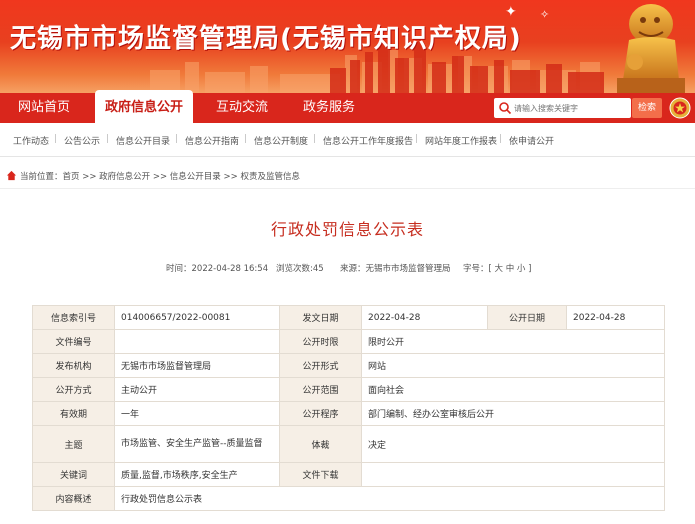 This screenshot has width=695, height=524. I want to click on meta-views: 浏览次数:45, so click(300, 269).